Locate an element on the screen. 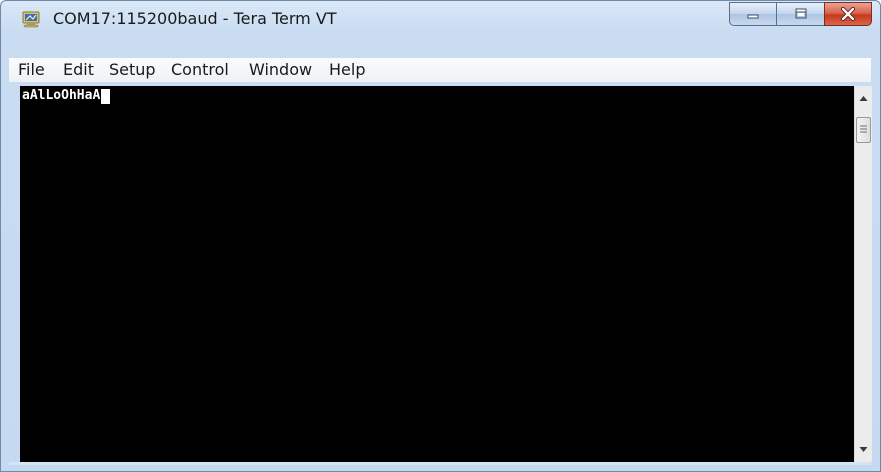 This screenshot has height=472, width=881. maximize-button is located at coordinates (800, 14).